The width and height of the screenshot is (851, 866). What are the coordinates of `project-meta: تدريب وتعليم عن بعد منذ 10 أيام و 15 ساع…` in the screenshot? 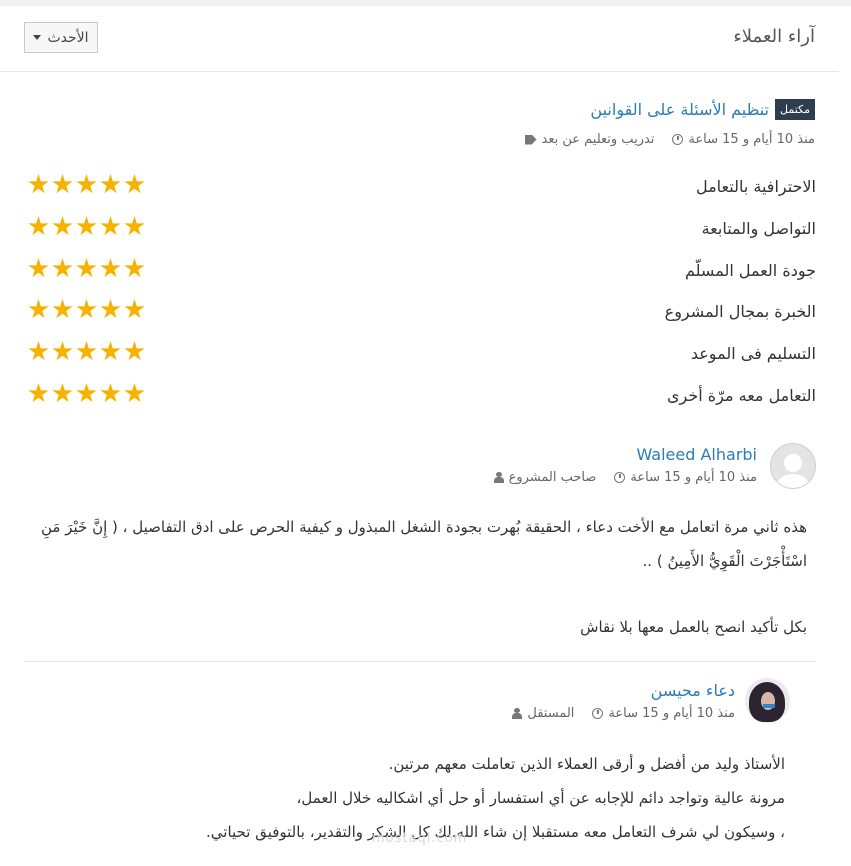 It's located at (669, 139).